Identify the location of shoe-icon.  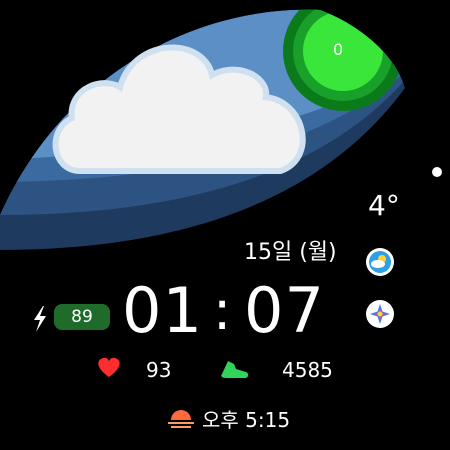
(235, 369).